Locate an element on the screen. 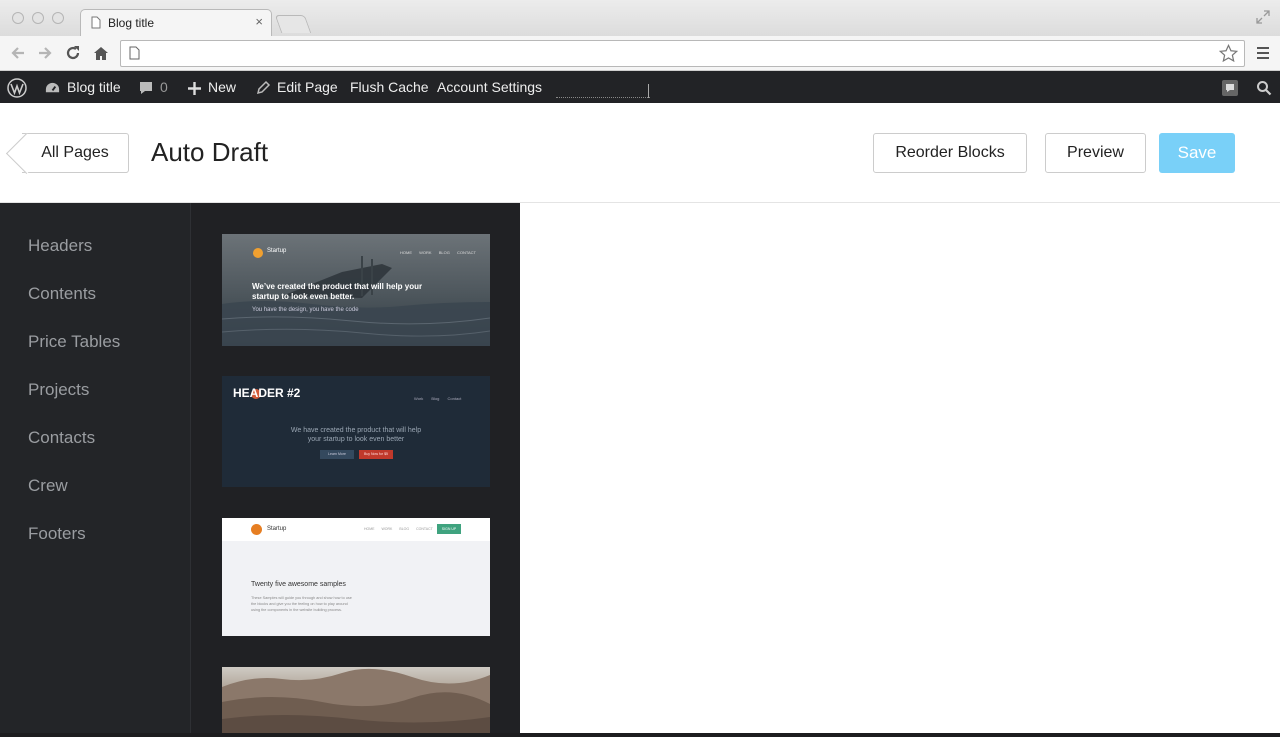 This screenshot has height=737, width=1280. category-contents: Contents is located at coordinates (62, 294).